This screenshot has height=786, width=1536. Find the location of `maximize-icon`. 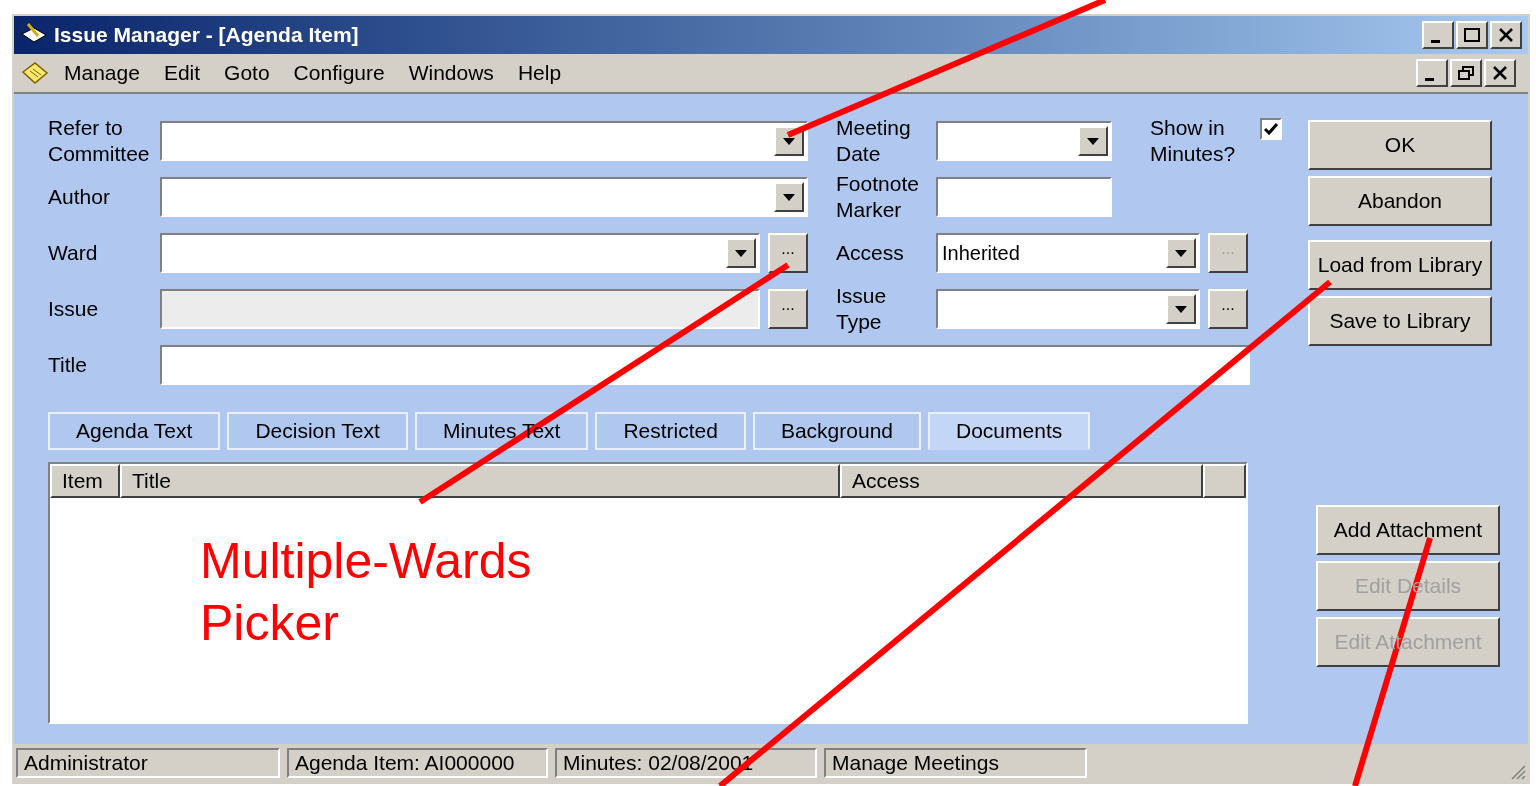

maximize-icon is located at coordinates (1472, 35).